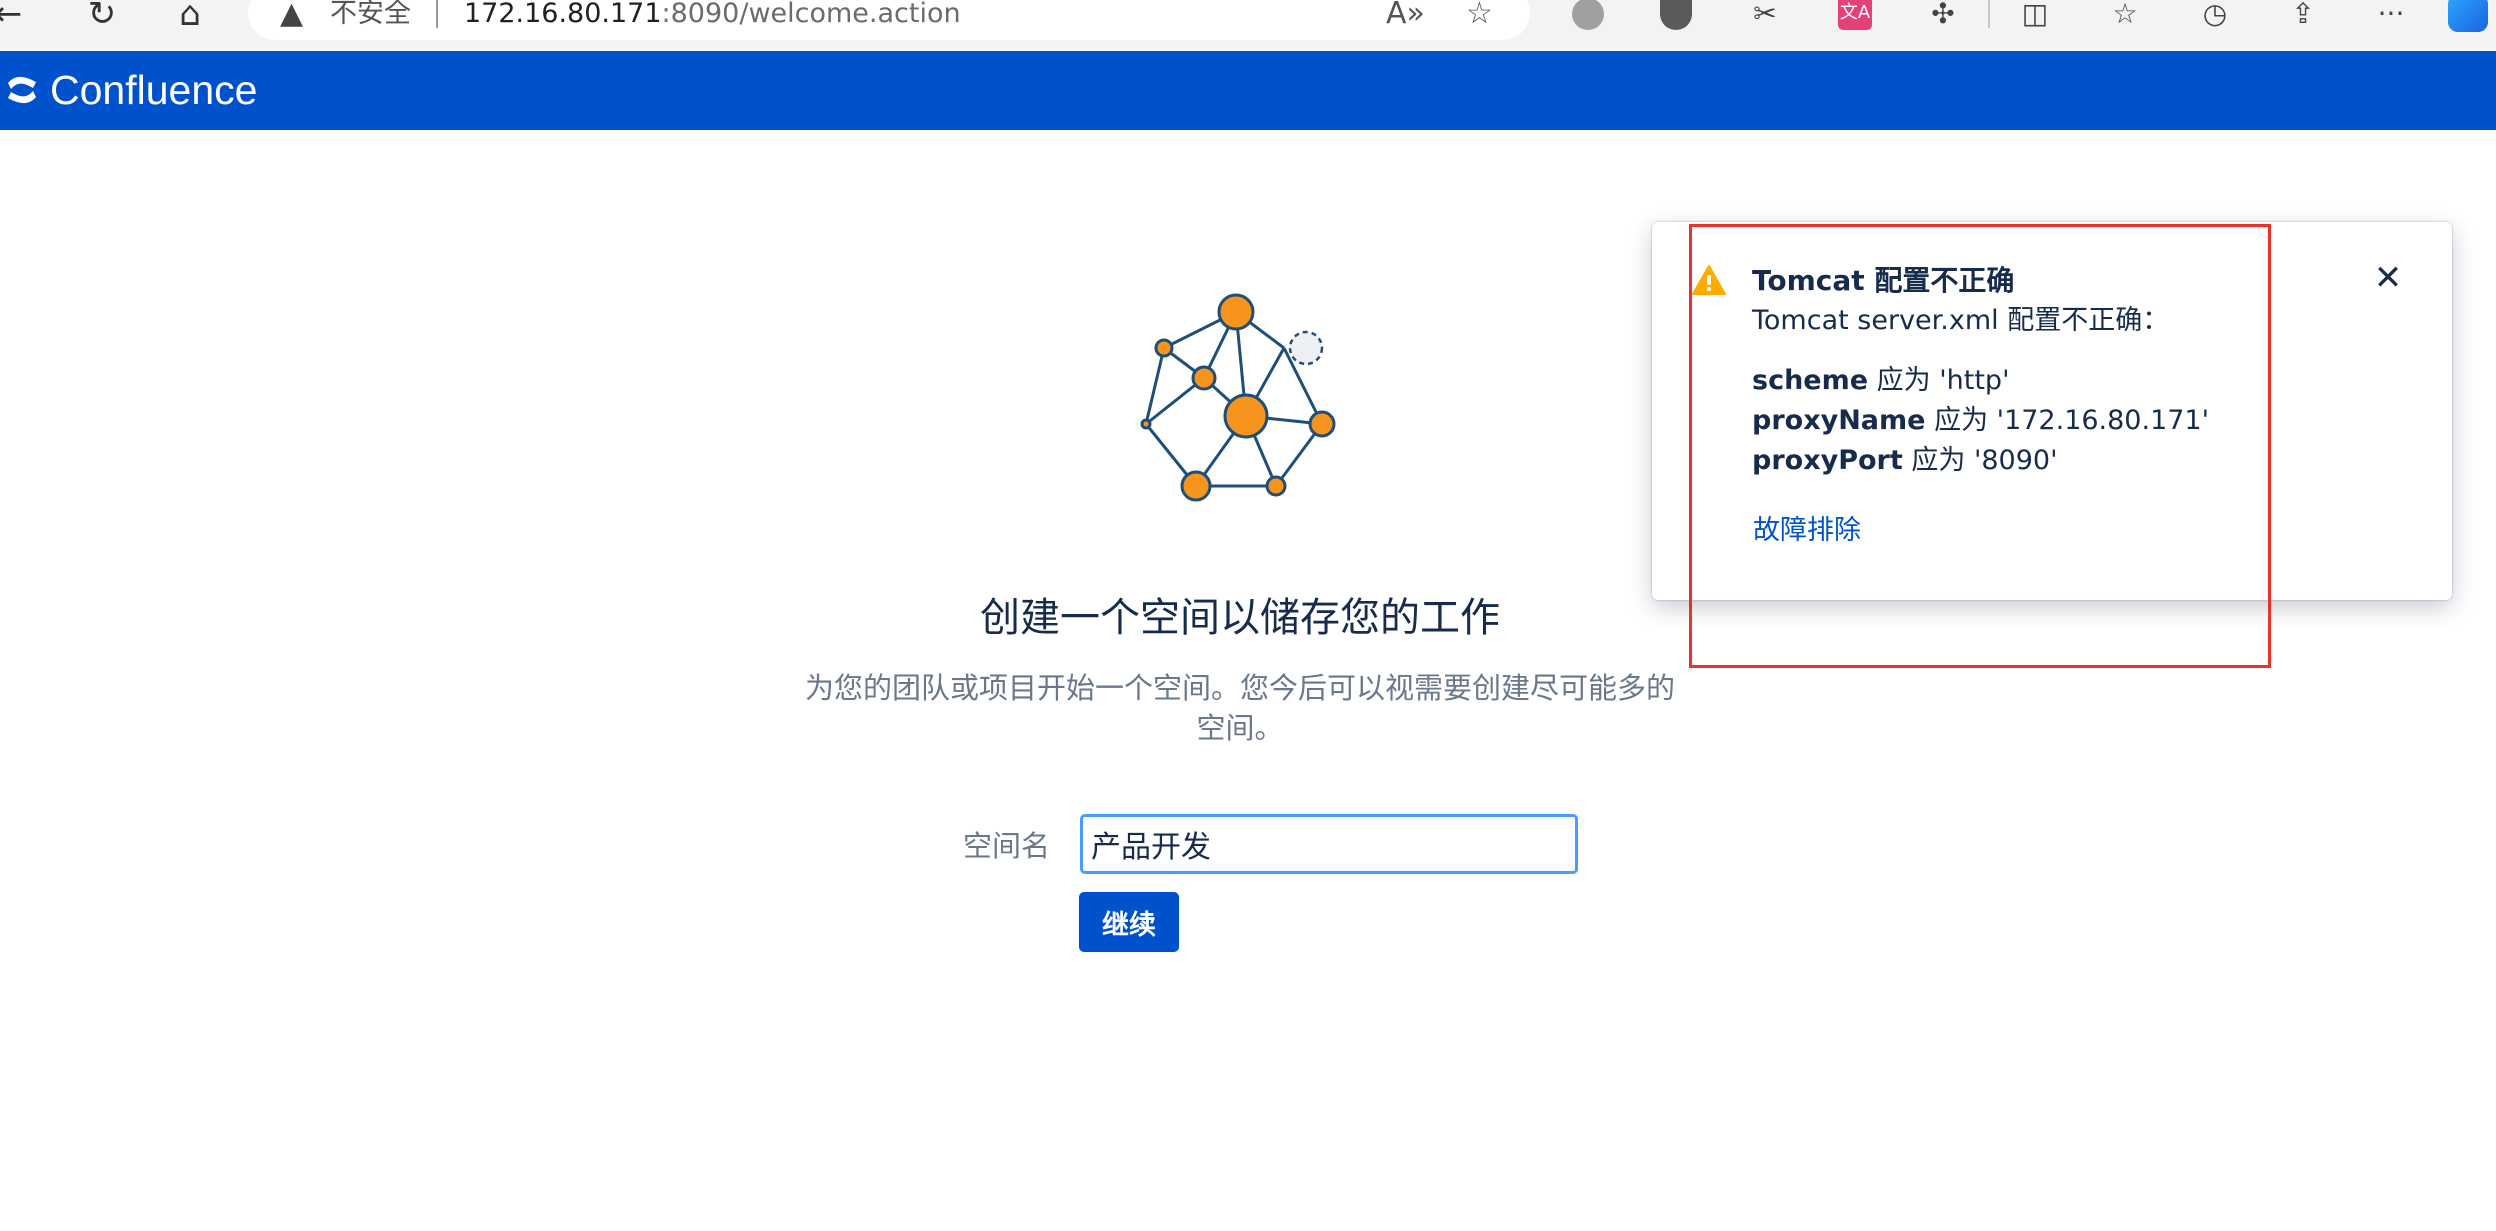  I want to click on extension-circle-icon, so click(1588, 15).